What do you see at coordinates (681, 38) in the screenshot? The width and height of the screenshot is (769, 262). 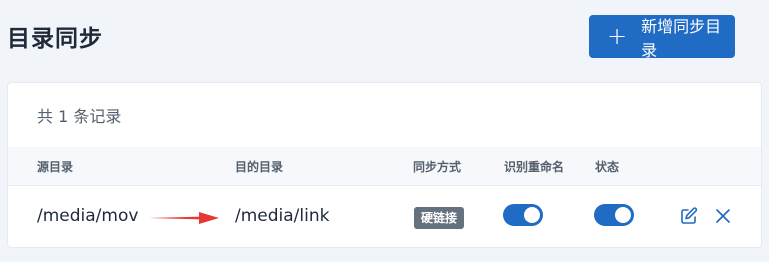 I see `add-sync-directory-label: 新增同步目录` at bounding box center [681, 38].